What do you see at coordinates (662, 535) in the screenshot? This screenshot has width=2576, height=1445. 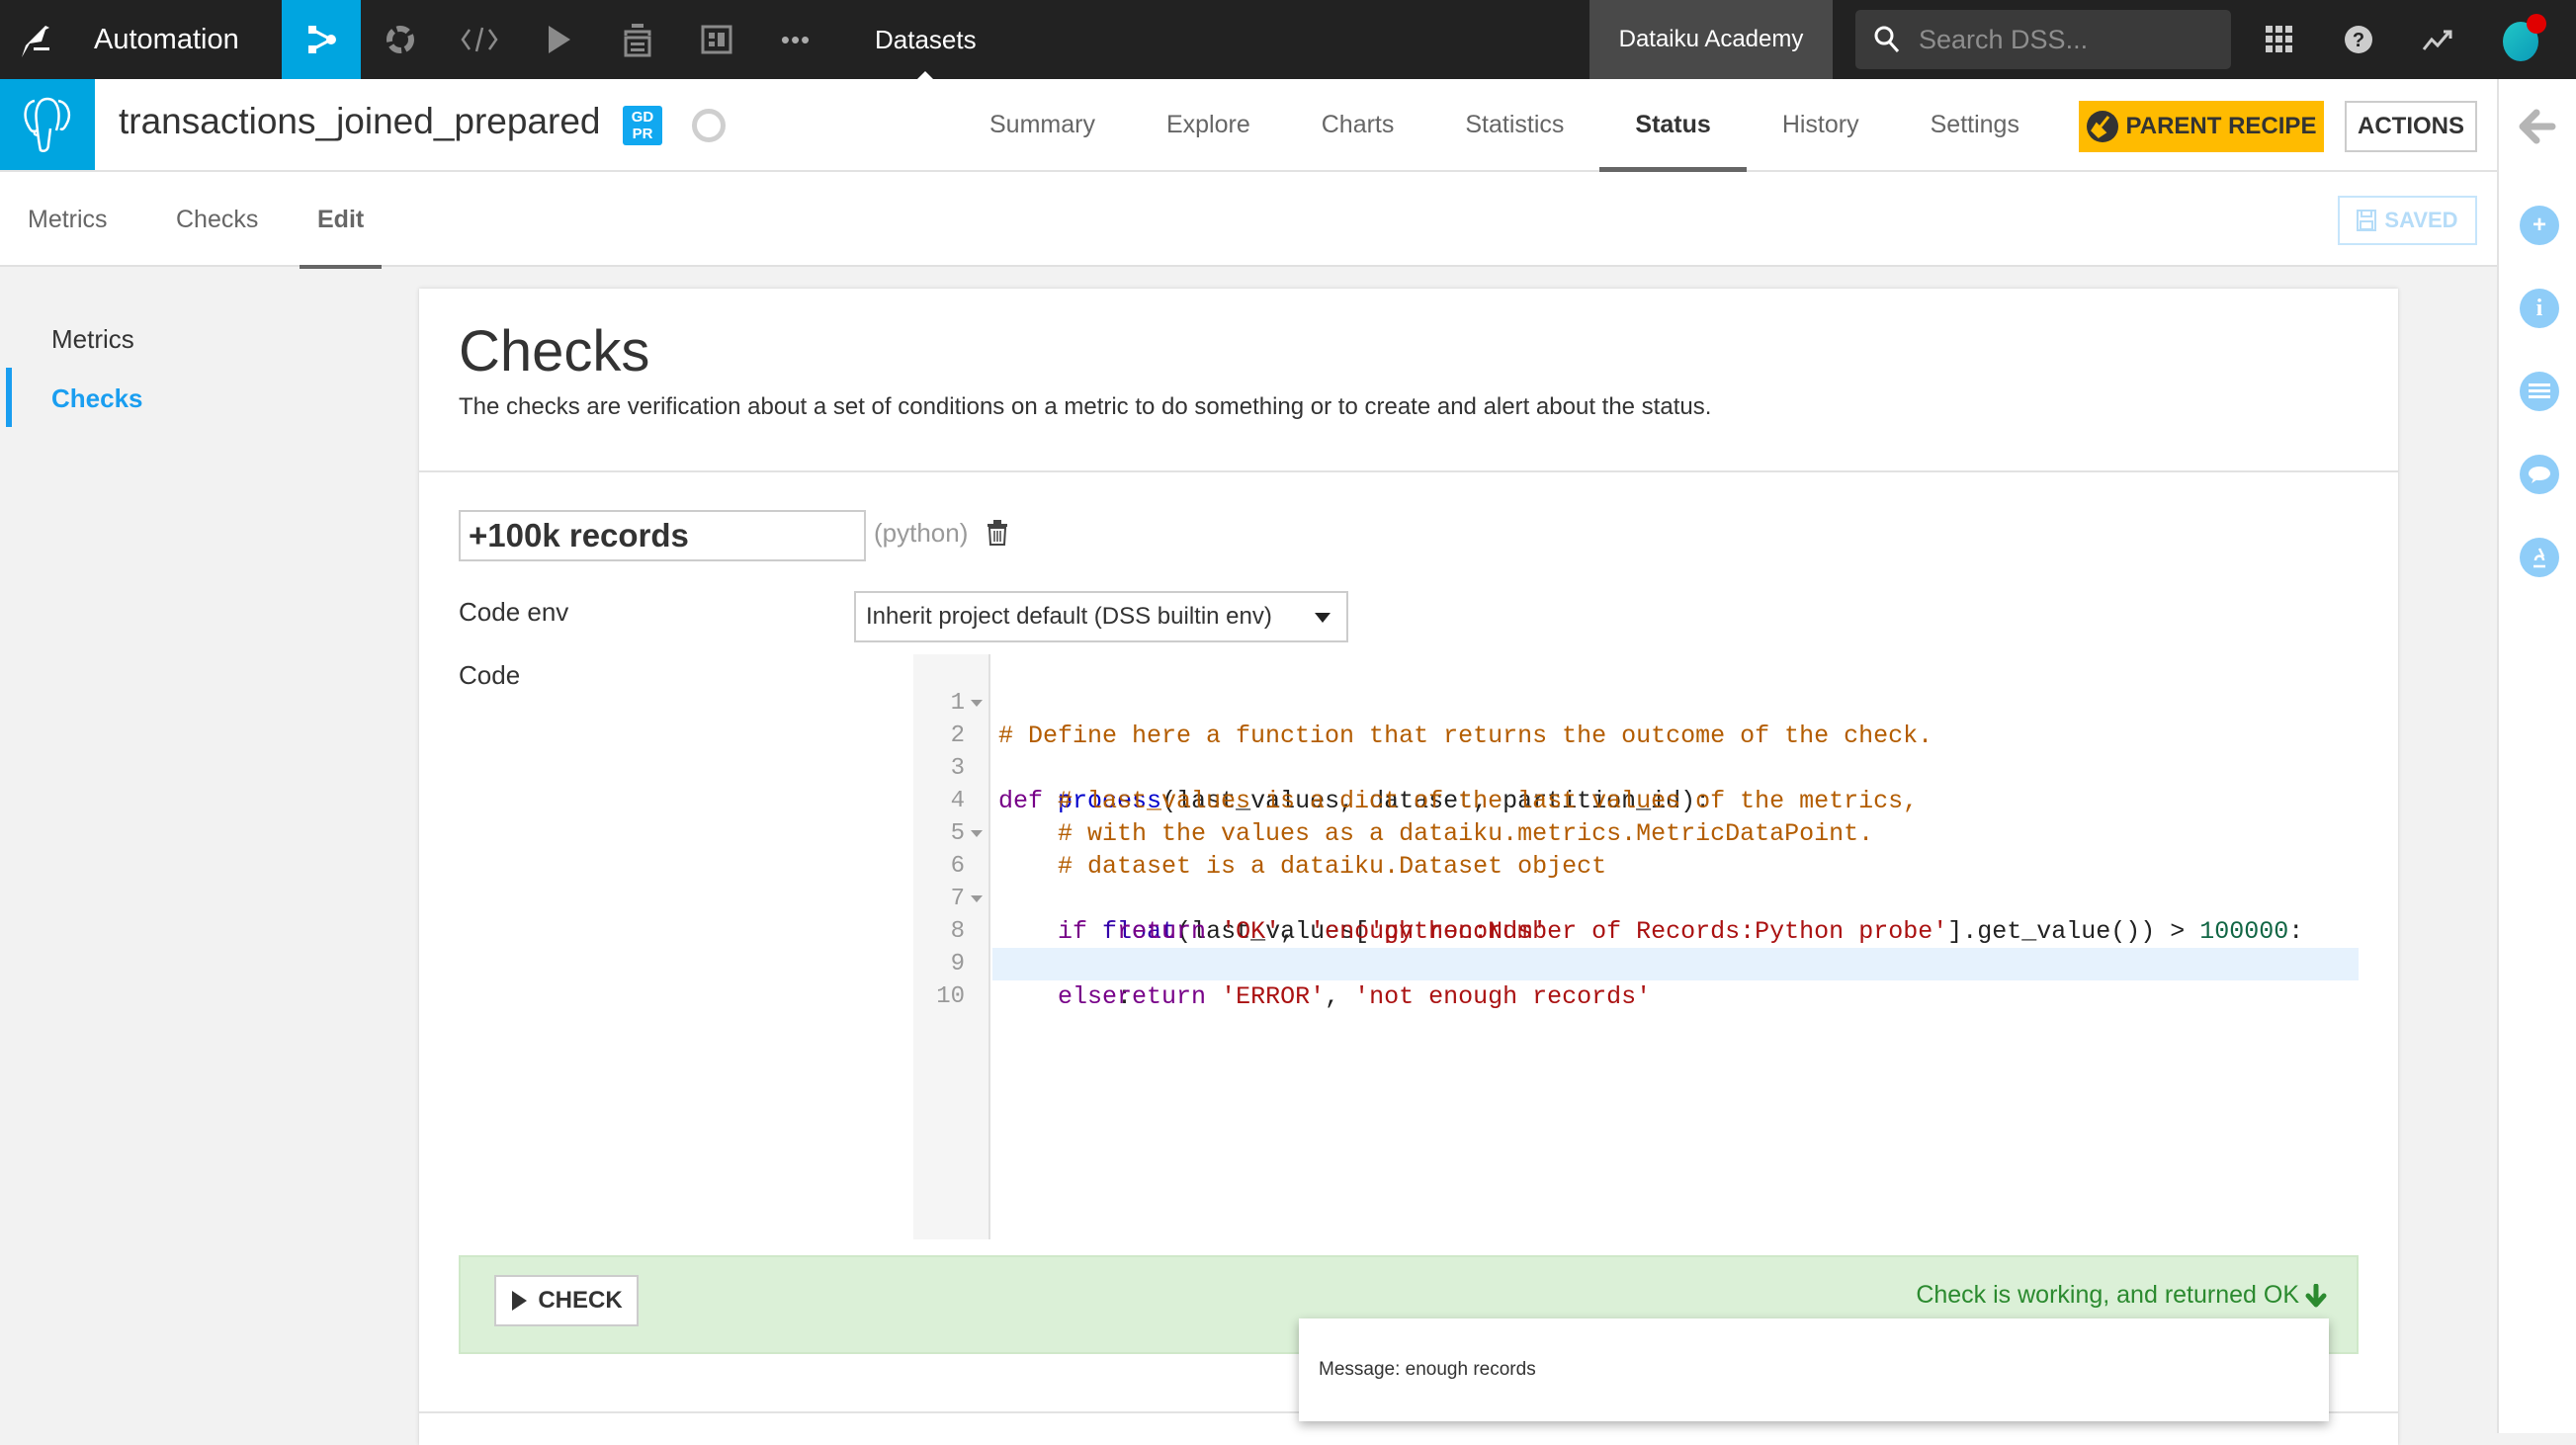 I see `check-name-input` at bounding box center [662, 535].